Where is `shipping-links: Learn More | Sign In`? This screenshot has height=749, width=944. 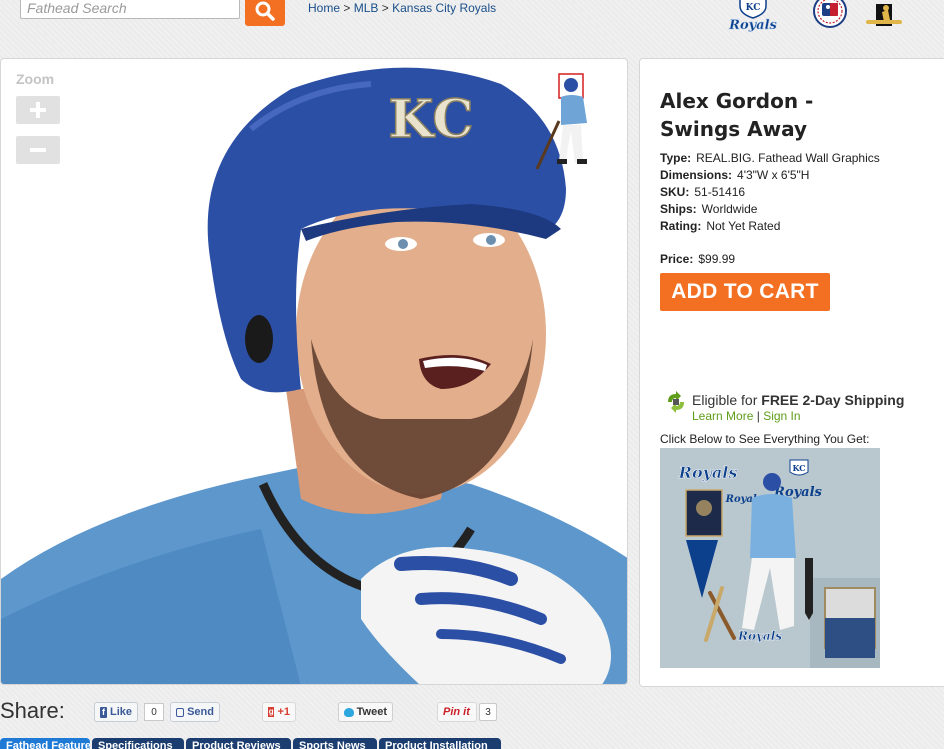
shipping-links: Learn More | Sign In is located at coordinates (746, 416).